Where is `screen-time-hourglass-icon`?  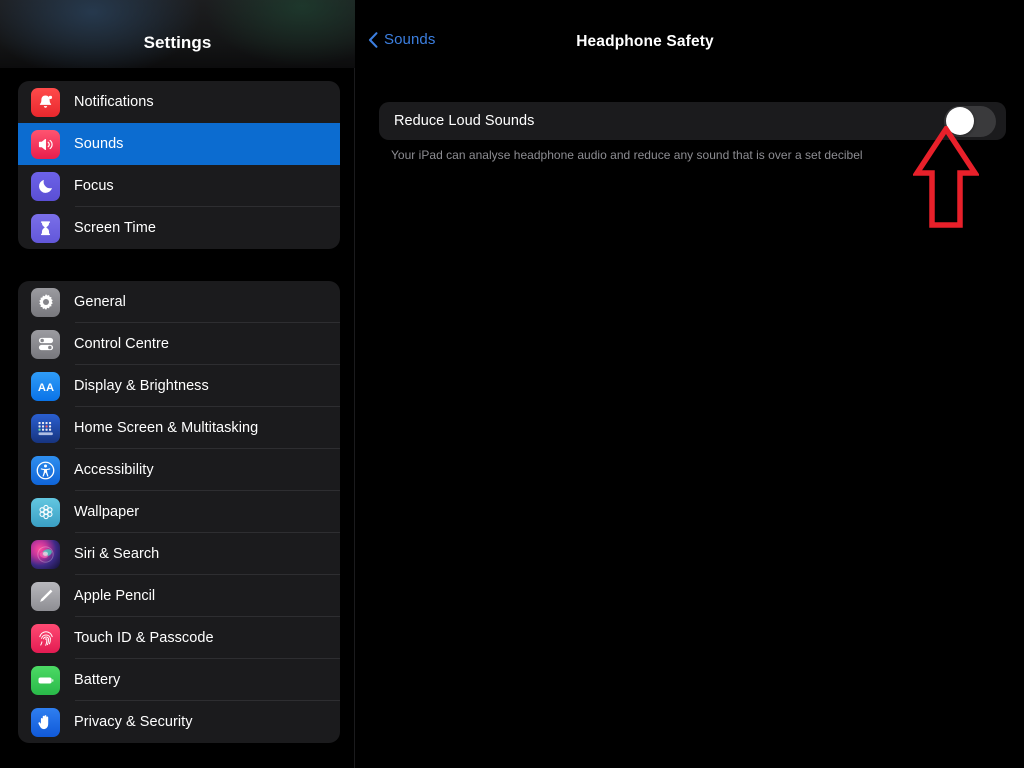 screen-time-hourglass-icon is located at coordinates (45, 228).